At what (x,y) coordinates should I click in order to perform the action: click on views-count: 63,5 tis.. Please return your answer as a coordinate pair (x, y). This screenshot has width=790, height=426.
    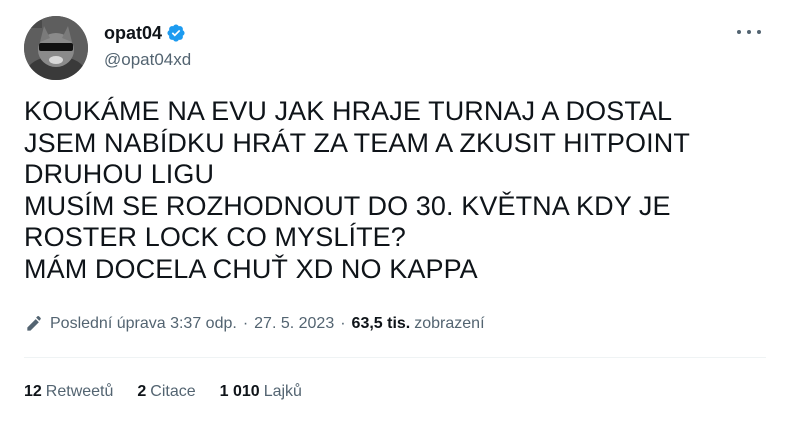
    Looking at the image, I should click on (381, 323).